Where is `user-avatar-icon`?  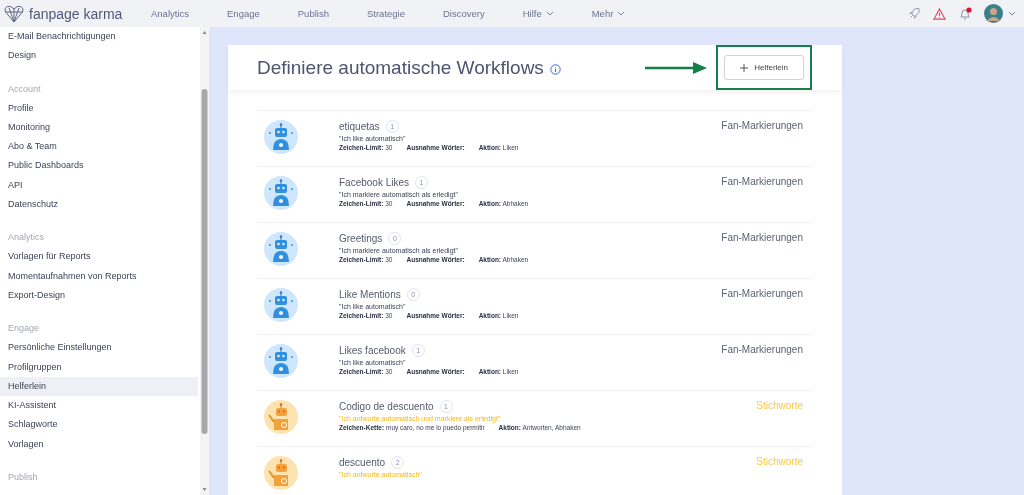 user-avatar-icon is located at coordinates (993, 13).